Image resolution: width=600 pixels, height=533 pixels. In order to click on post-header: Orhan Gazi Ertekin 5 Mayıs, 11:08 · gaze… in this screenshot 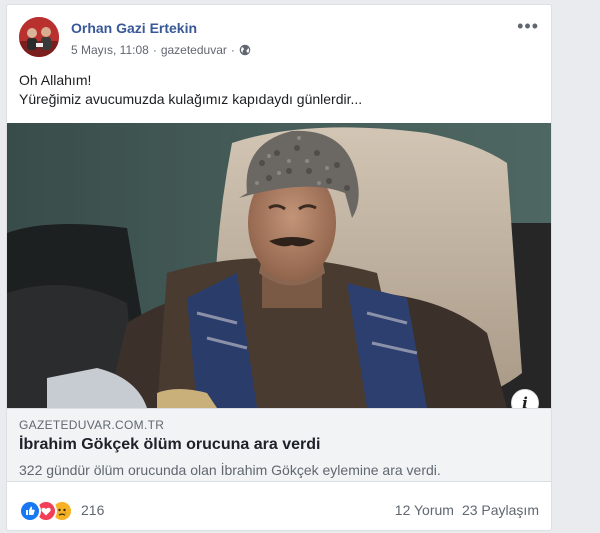, I will do `click(279, 39)`.